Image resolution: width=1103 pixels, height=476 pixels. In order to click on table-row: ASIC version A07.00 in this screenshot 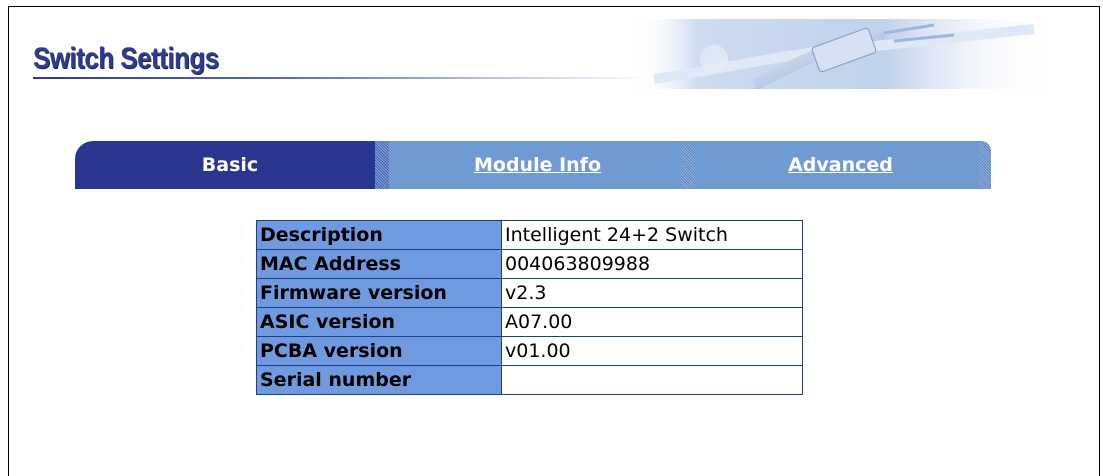, I will do `click(529, 322)`.